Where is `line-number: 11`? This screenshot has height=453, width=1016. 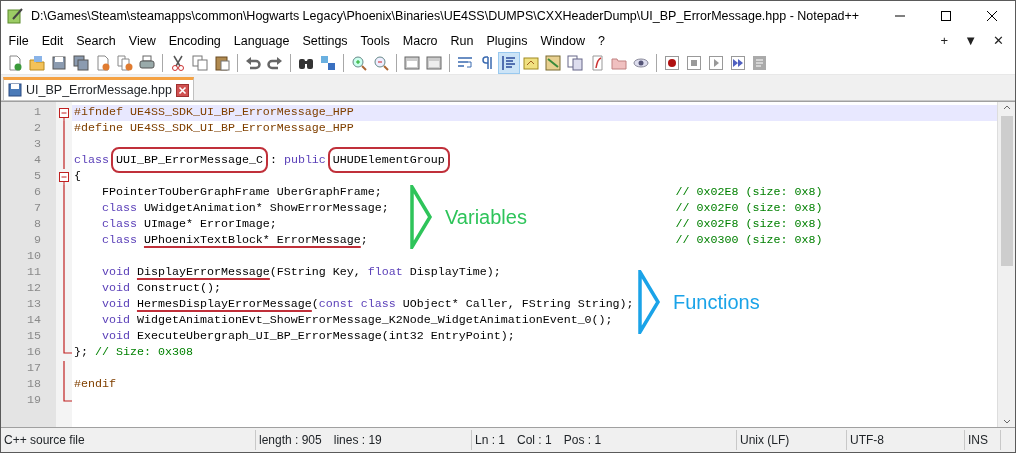 line-number: 11 is located at coordinates (33, 273).